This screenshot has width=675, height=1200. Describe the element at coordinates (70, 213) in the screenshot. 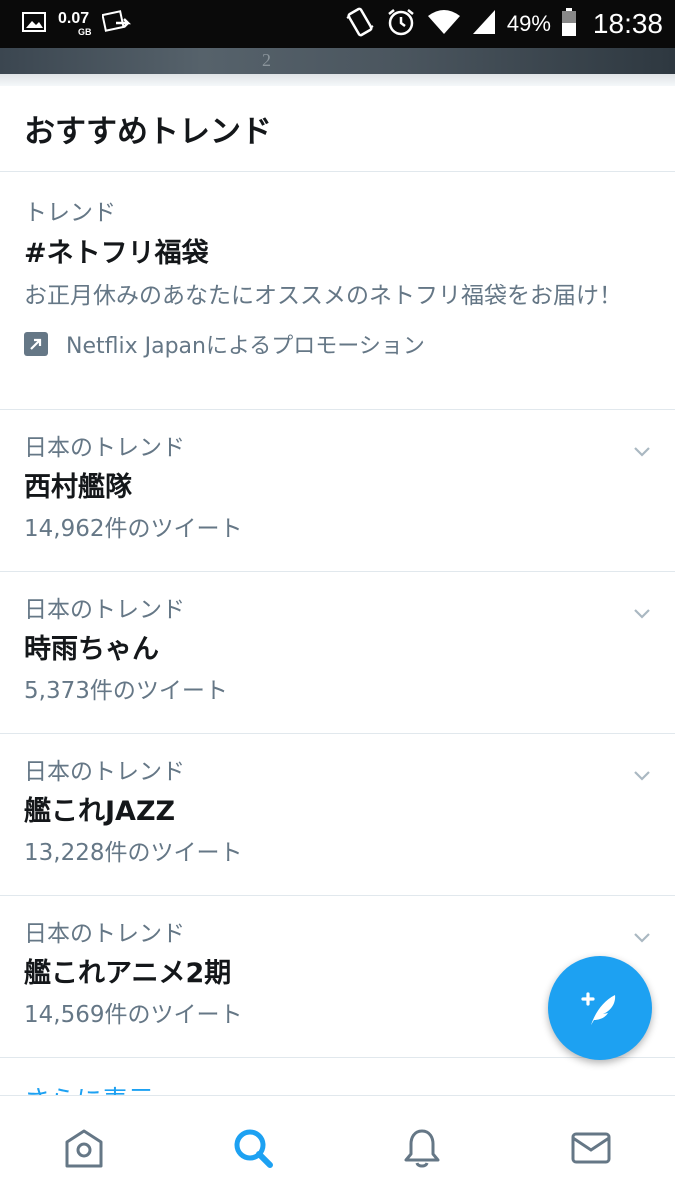

I see `trend-context: トレンド` at that location.